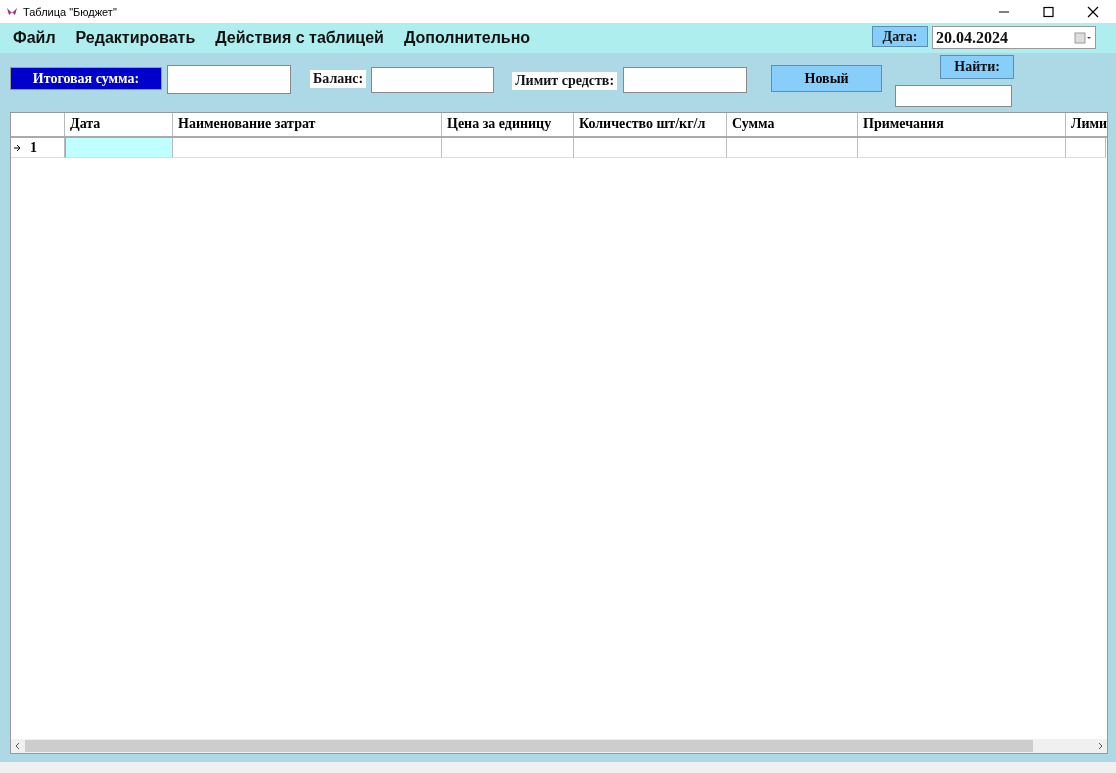  I want to click on date-picker: 20.04.2024, so click(1014, 37).